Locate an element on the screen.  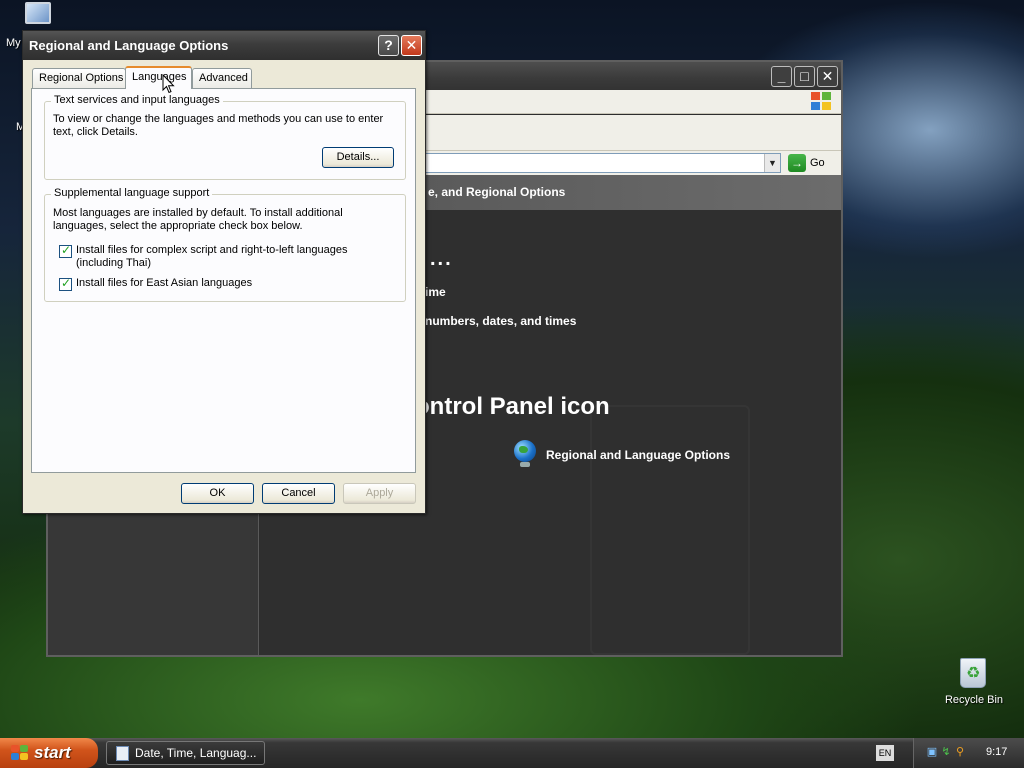
category-watermark-icon is located at coordinates (670, 530).